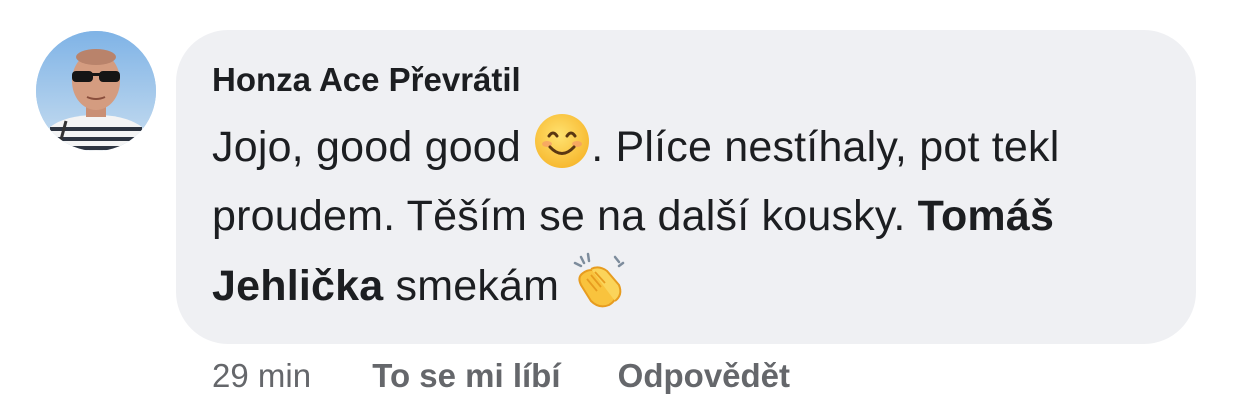 The image size is (1242, 416). What do you see at coordinates (466, 376) in the screenshot?
I see `like-button: To se mi líbí` at bounding box center [466, 376].